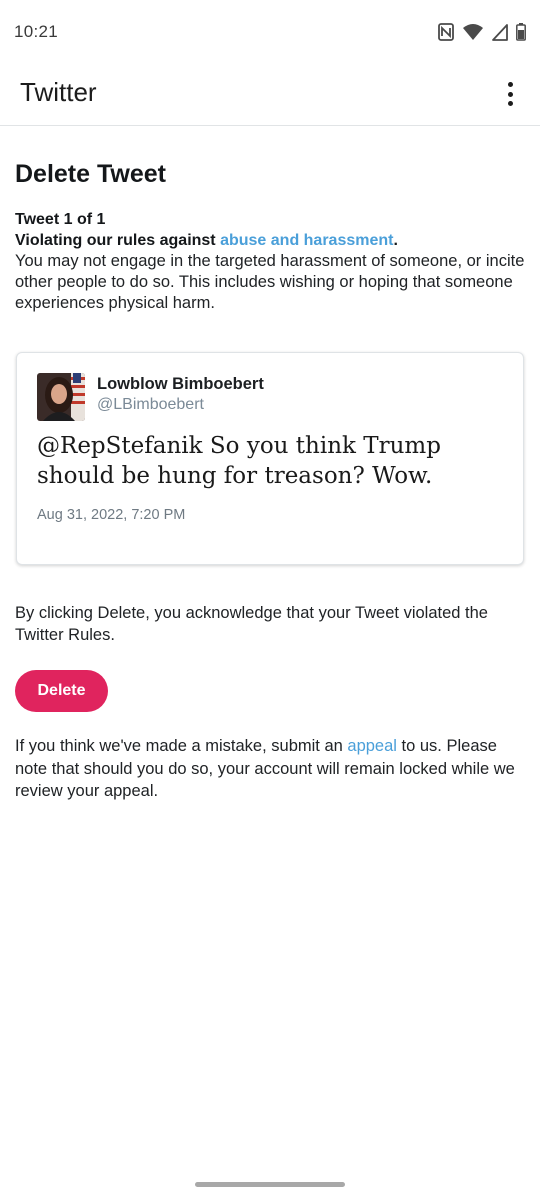  I want to click on author-handle: @LBimboebert, so click(150, 404).